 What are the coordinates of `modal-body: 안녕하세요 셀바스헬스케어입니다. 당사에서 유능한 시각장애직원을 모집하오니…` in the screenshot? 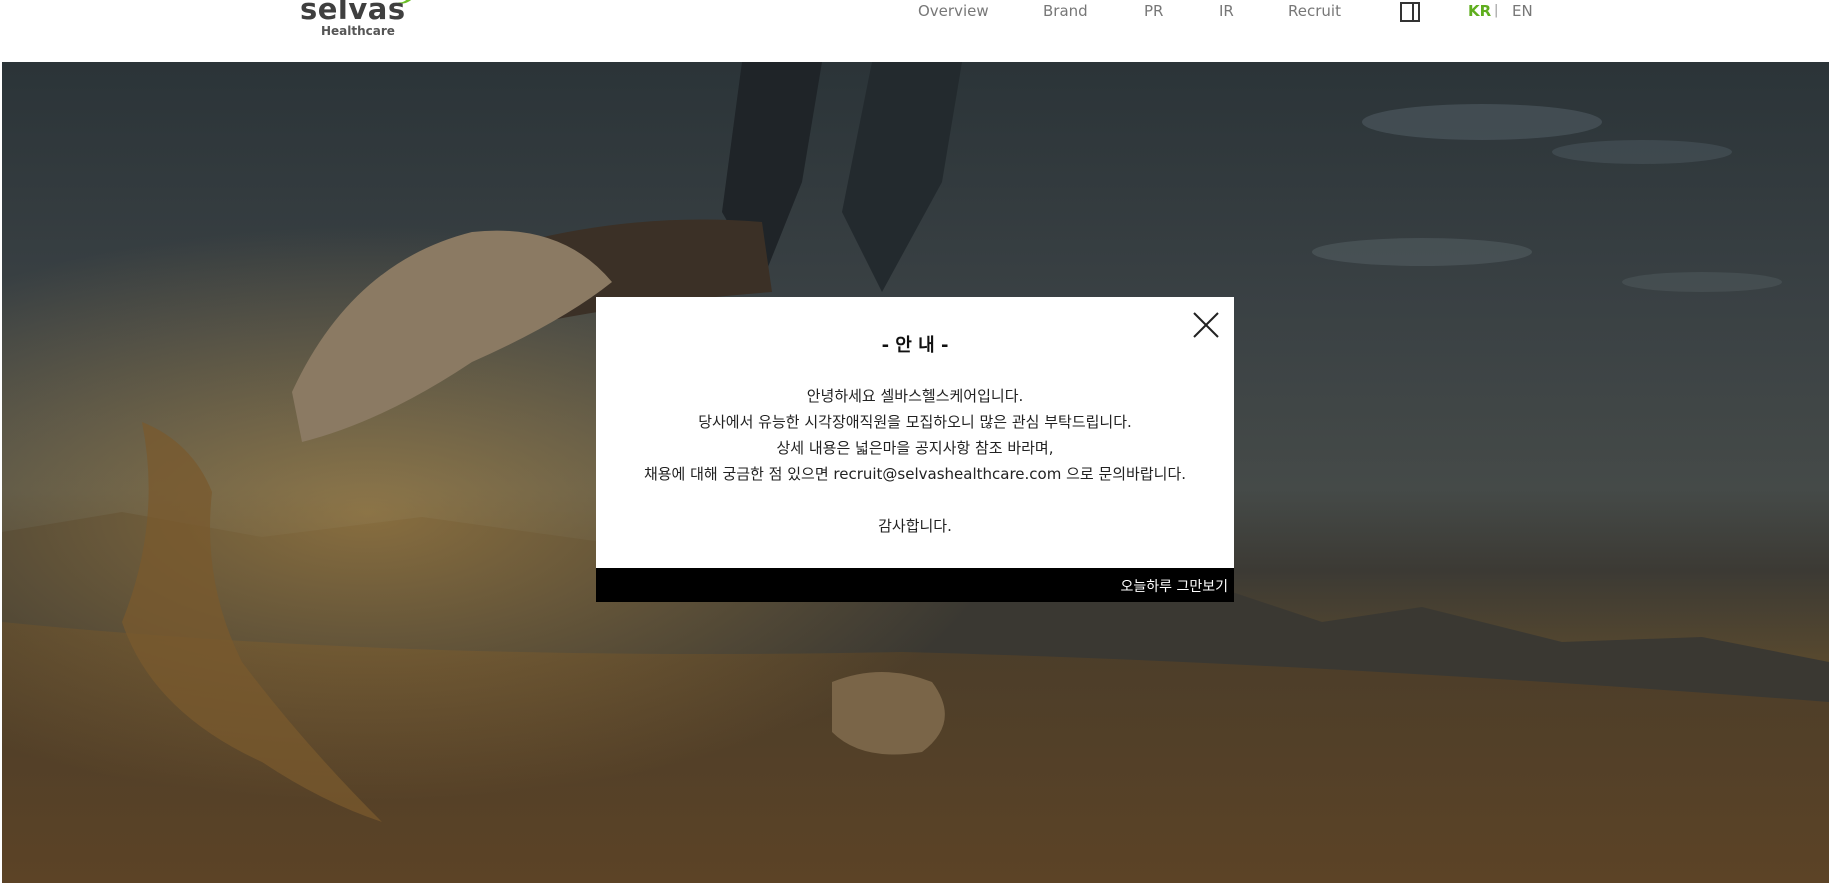 It's located at (915, 461).